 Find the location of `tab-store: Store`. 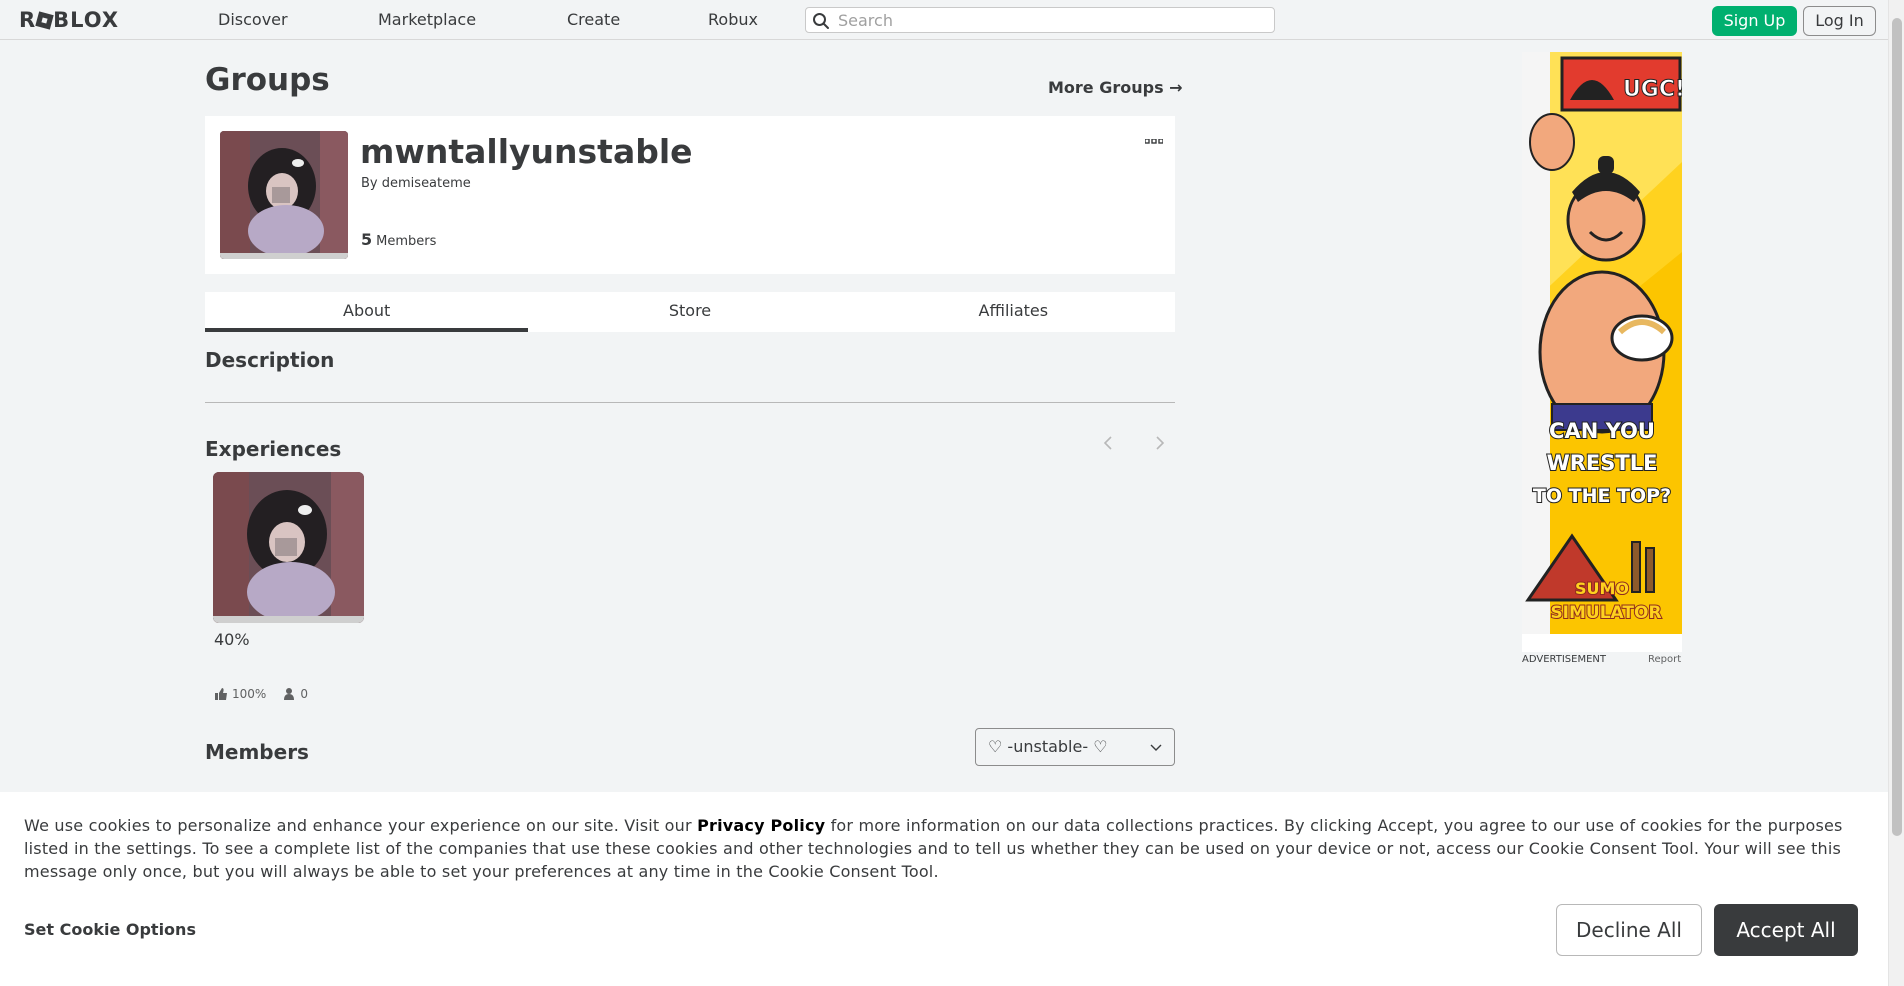

tab-store: Store is located at coordinates (689, 312).